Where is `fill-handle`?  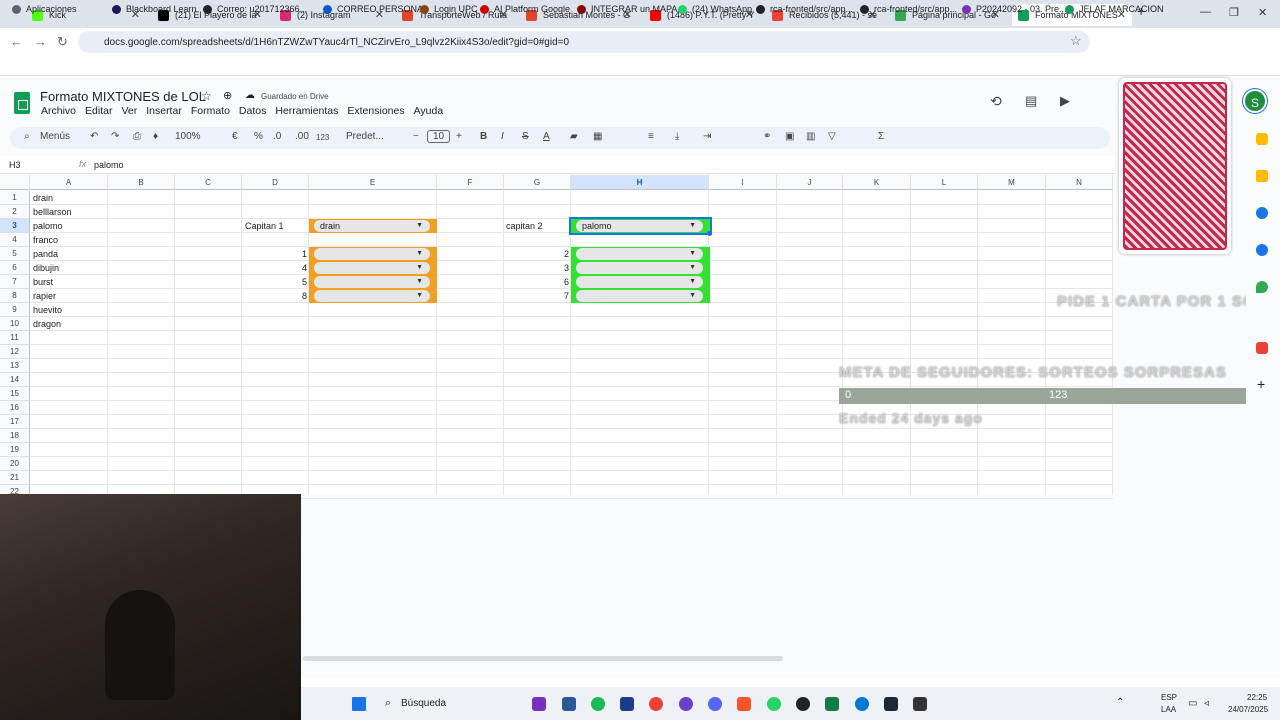 fill-handle is located at coordinates (709, 233).